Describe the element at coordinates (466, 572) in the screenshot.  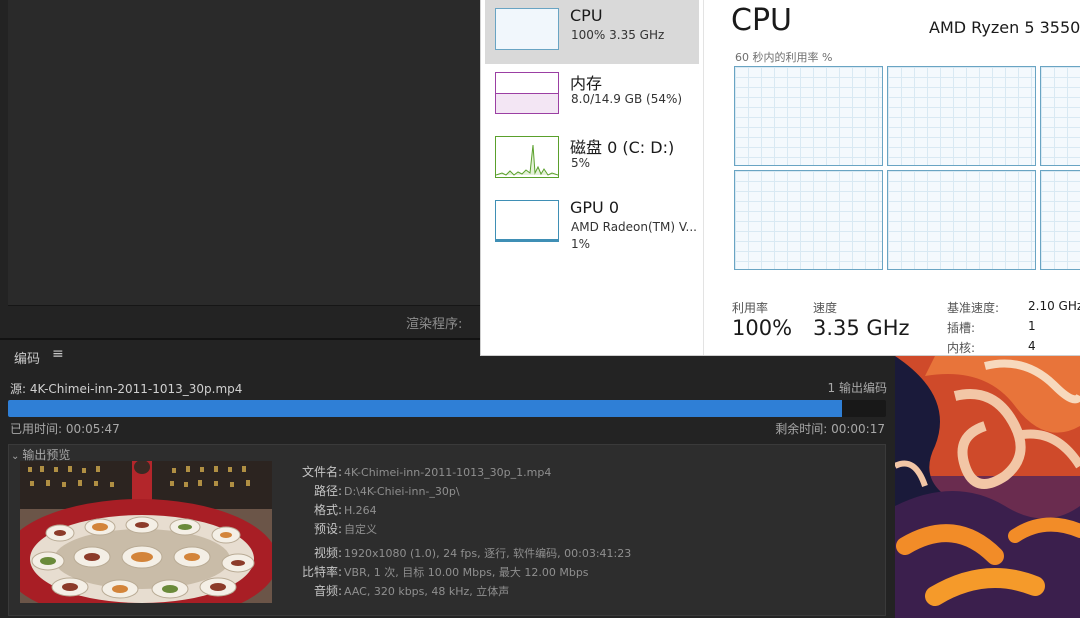
I see `output-bitrate: VBR, 1 次, 目标 10.00 Mbps, 最大 12.00 Mbps` at that location.